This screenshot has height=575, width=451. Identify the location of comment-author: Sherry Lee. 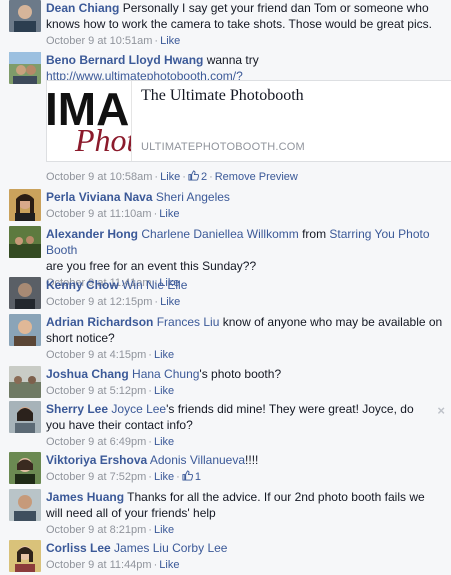
(77, 409).